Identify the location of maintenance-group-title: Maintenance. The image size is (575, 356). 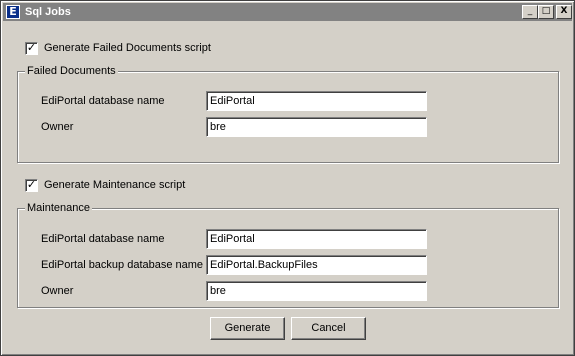
(58, 208).